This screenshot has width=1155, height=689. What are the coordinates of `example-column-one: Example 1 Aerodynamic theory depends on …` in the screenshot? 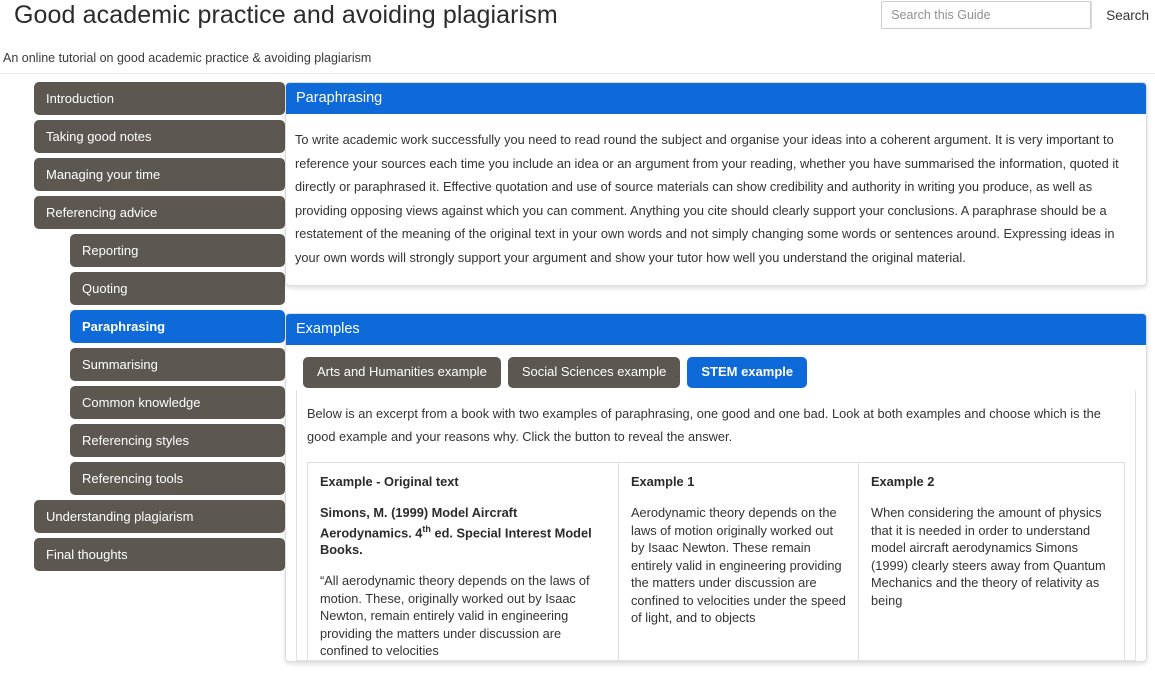 It's located at (739, 561).